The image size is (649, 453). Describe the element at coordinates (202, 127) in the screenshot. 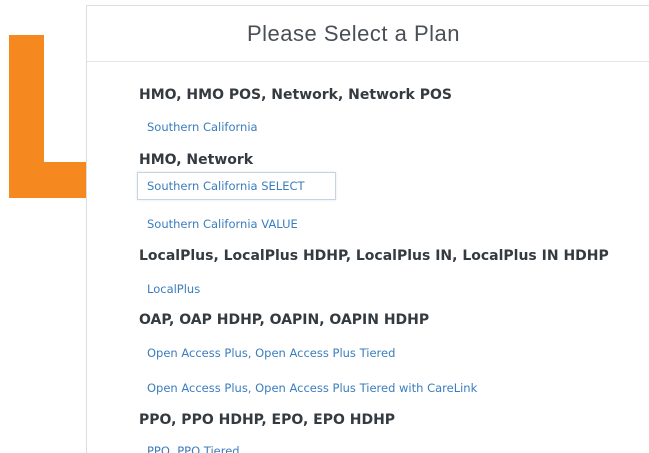

I see `plan-link-southern-california: Southern California` at that location.